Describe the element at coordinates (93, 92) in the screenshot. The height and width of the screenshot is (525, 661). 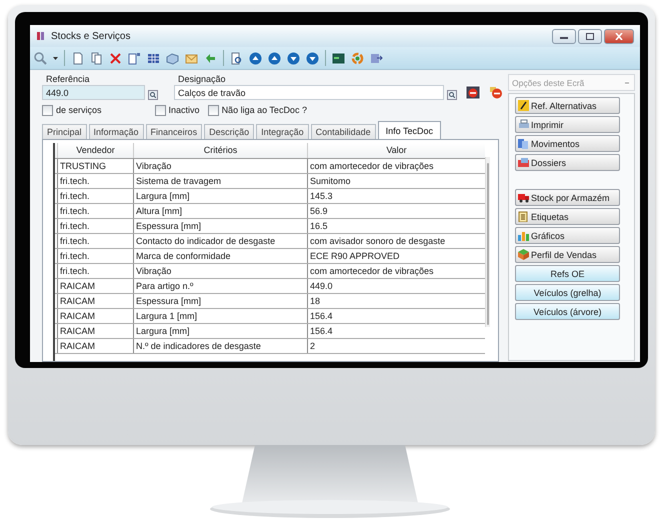
I see `reference-field: 449.0` at that location.